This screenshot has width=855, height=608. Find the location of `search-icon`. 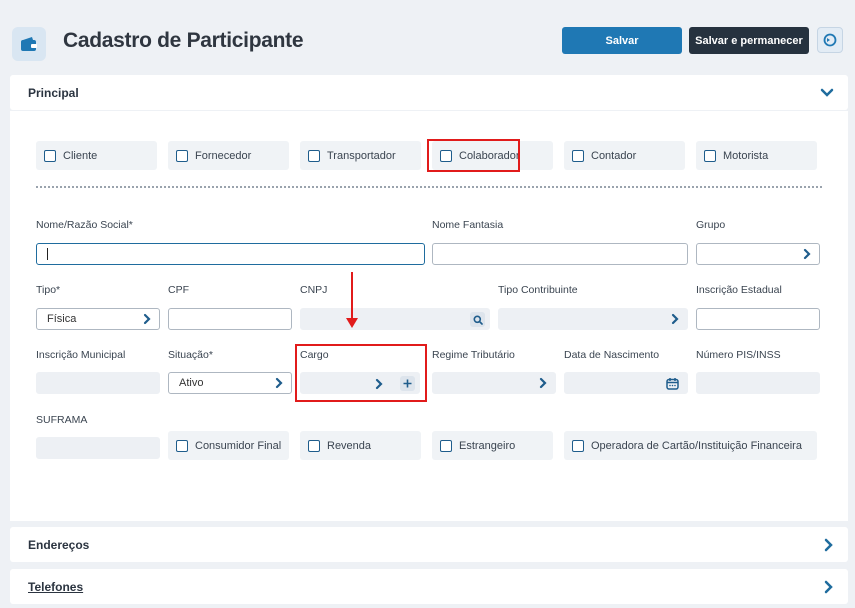

search-icon is located at coordinates (478, 320).